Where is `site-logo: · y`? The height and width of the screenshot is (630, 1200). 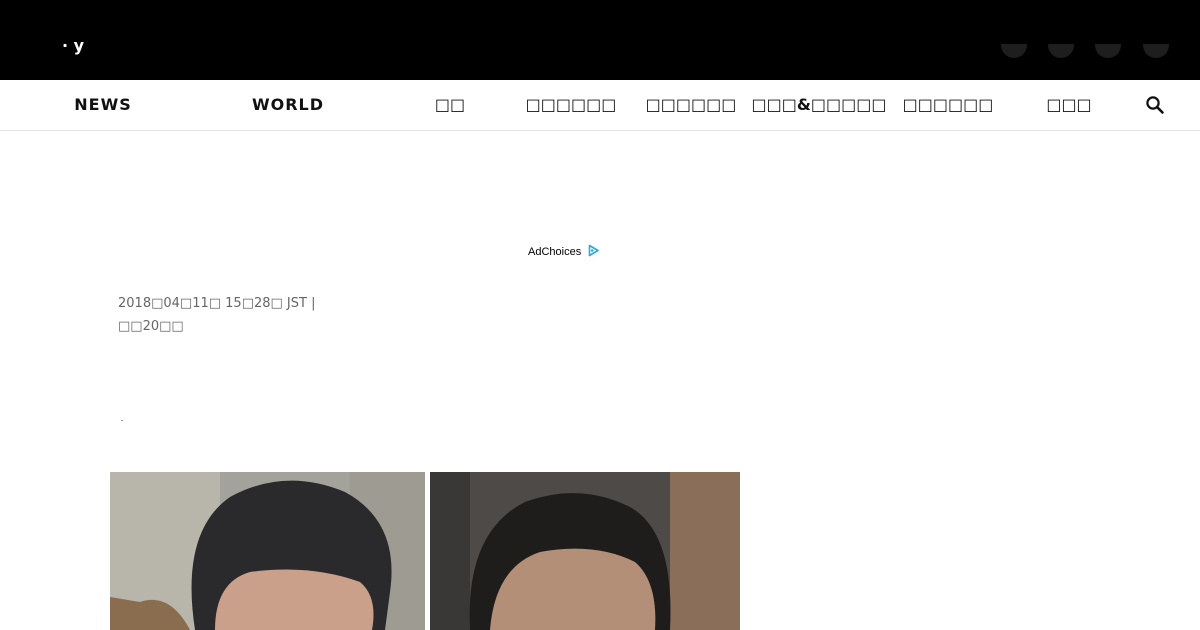
site-logo: · y is located at coordinates (73, 46).